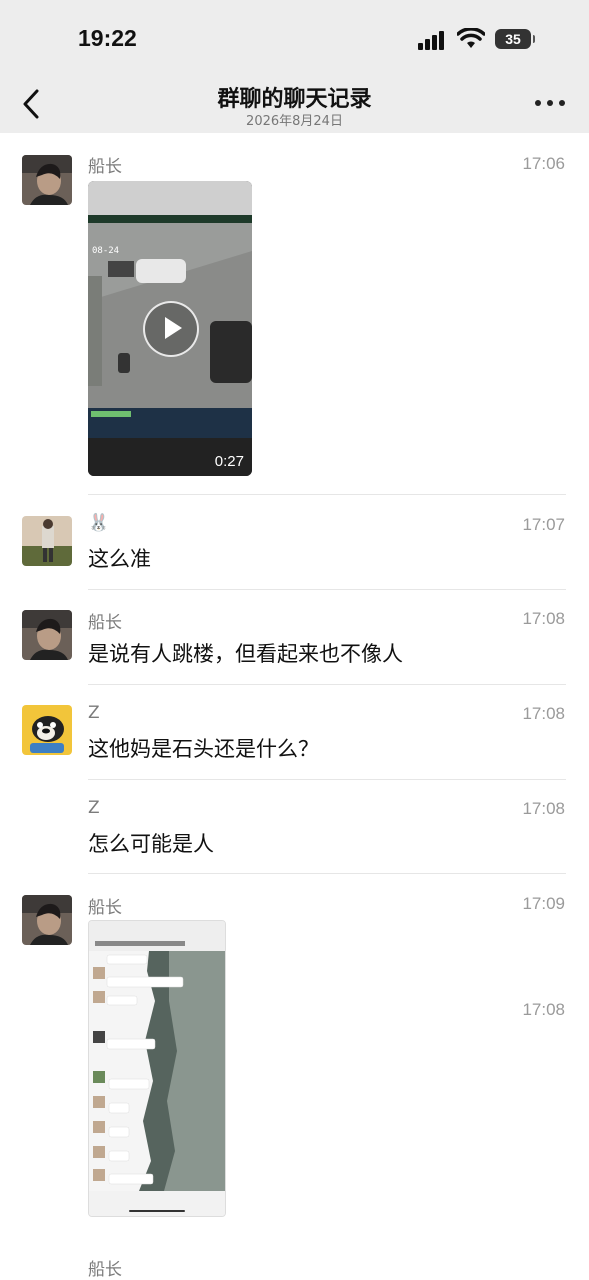 The height and width of the screenshot is (1280, 589). I want to click on message-time: 17:07, so click(543, 524).